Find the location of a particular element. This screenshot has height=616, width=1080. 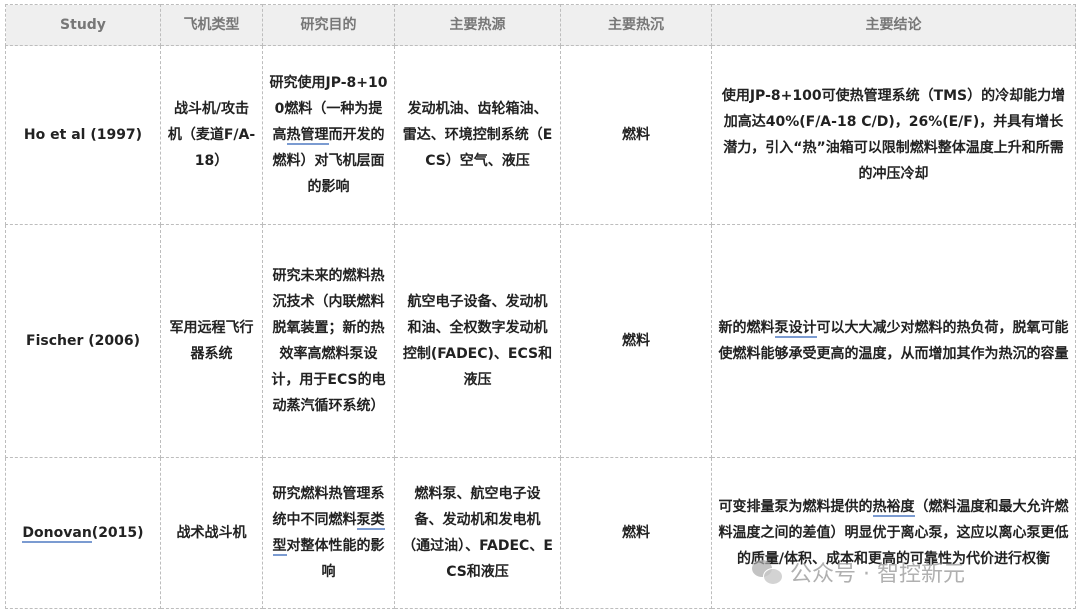

aircraft-cell: 战斗机/攻击机（麦道F/A-18） is located at coordinates (211, 135).